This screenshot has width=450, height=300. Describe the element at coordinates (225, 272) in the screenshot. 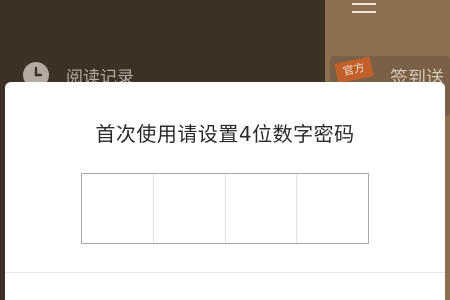

I see `dialog-divider` at that location.